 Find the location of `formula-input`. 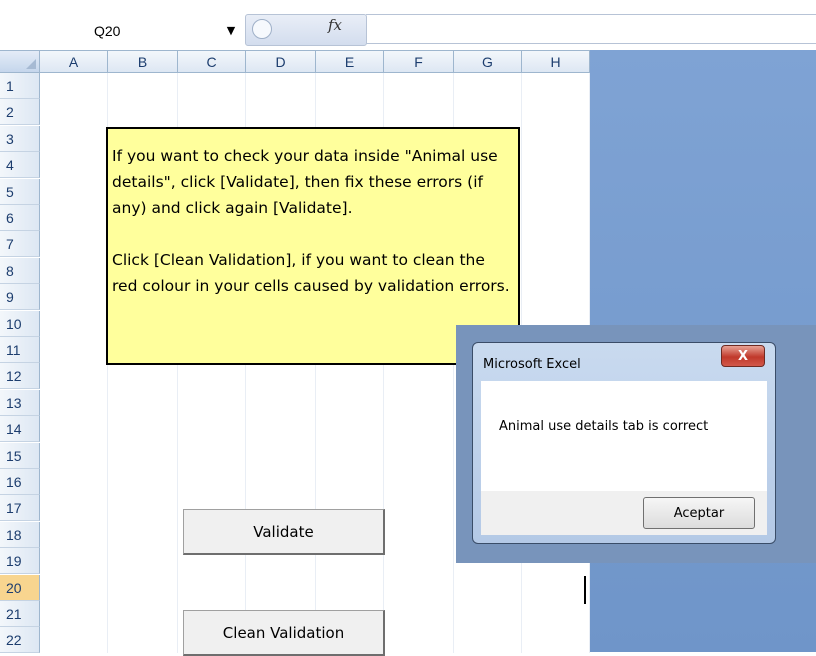

formula-input is located at coordinates (591, 29).